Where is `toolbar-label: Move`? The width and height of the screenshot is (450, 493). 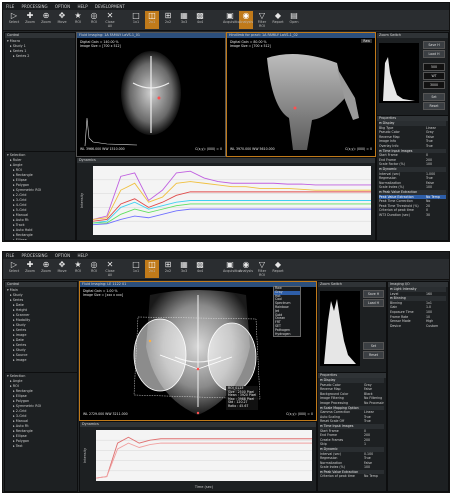
toolbar-label: Move is located at coordinates (62, 22).